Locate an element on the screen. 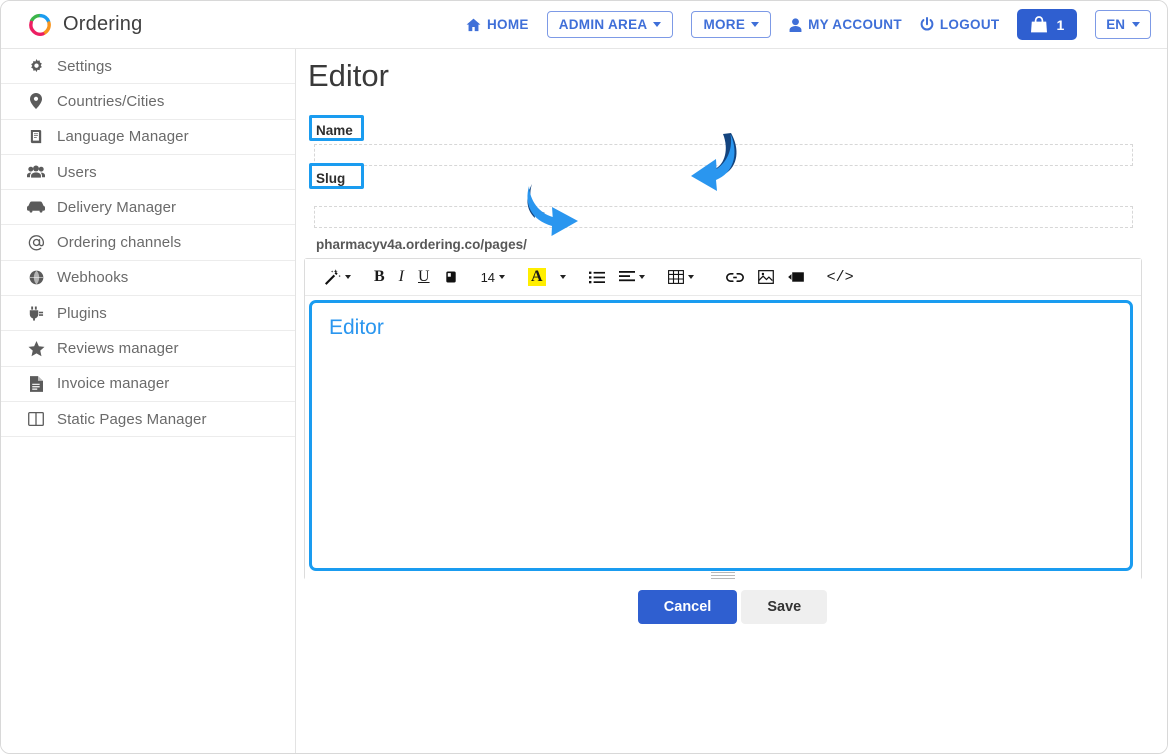  sidebar-item-invoice-manager: Invoice manager is located at coordinates (148, 384).